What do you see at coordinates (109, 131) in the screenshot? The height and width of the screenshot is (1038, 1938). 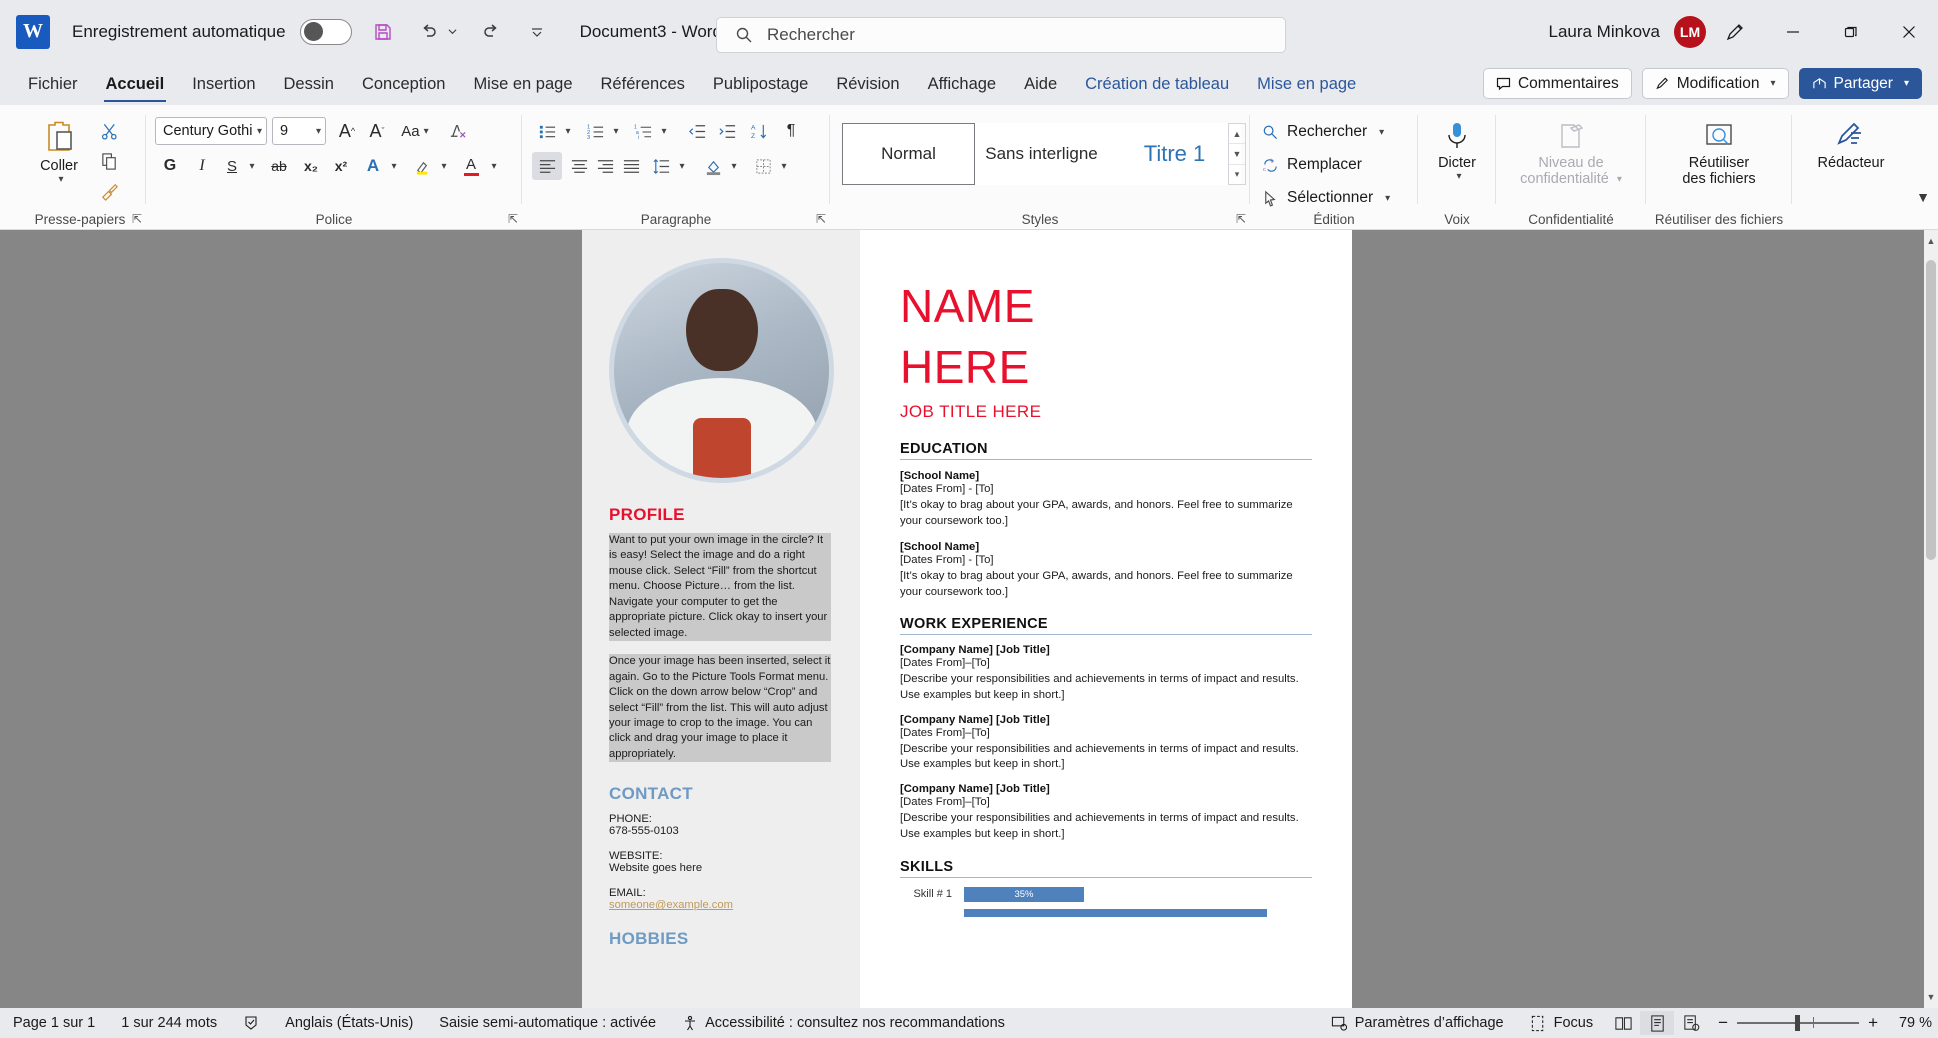 I see `cut-button` at bounding box center [109, 131].